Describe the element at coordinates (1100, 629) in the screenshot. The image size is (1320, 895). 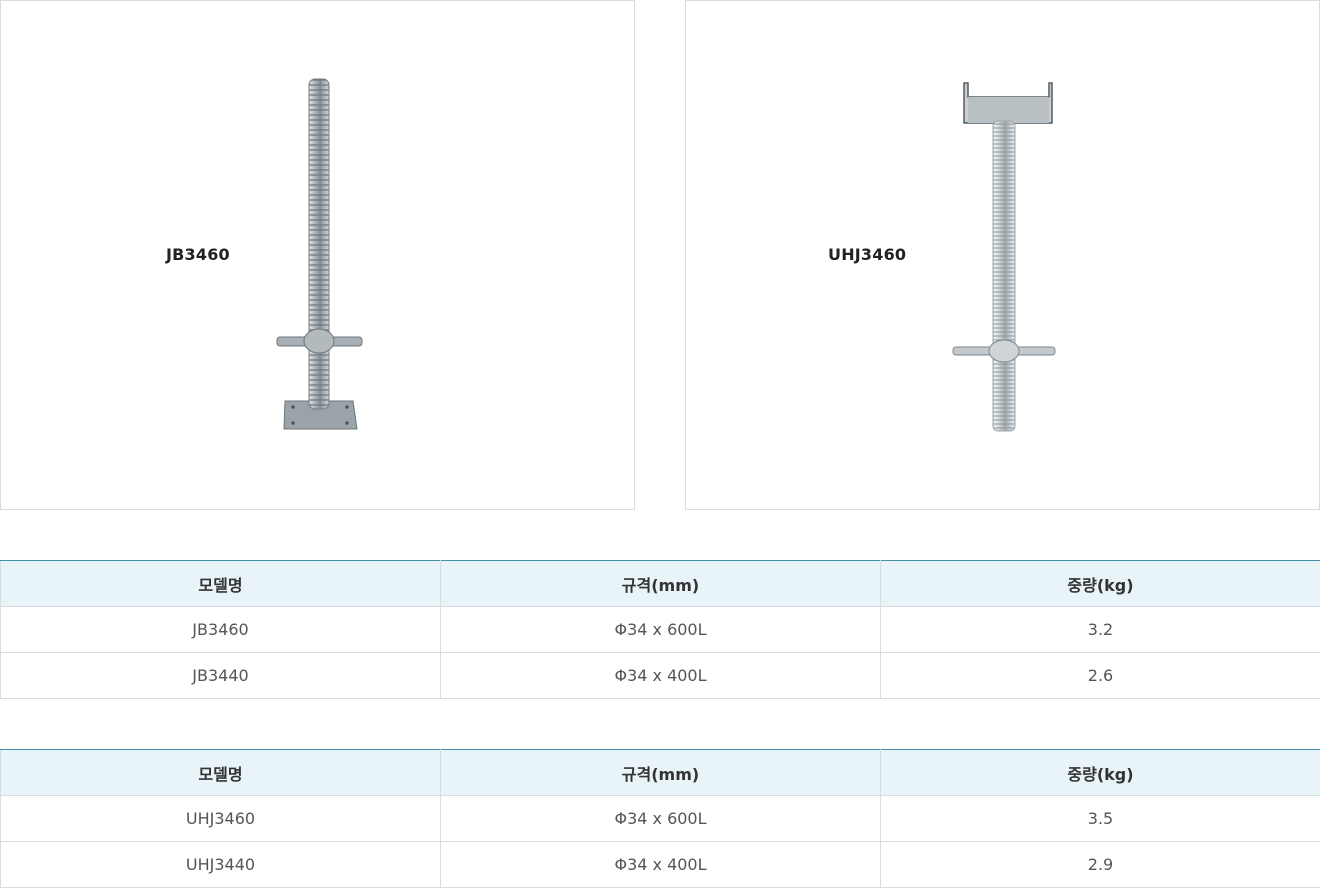
I see `cell-weight: 3.2` at that location.